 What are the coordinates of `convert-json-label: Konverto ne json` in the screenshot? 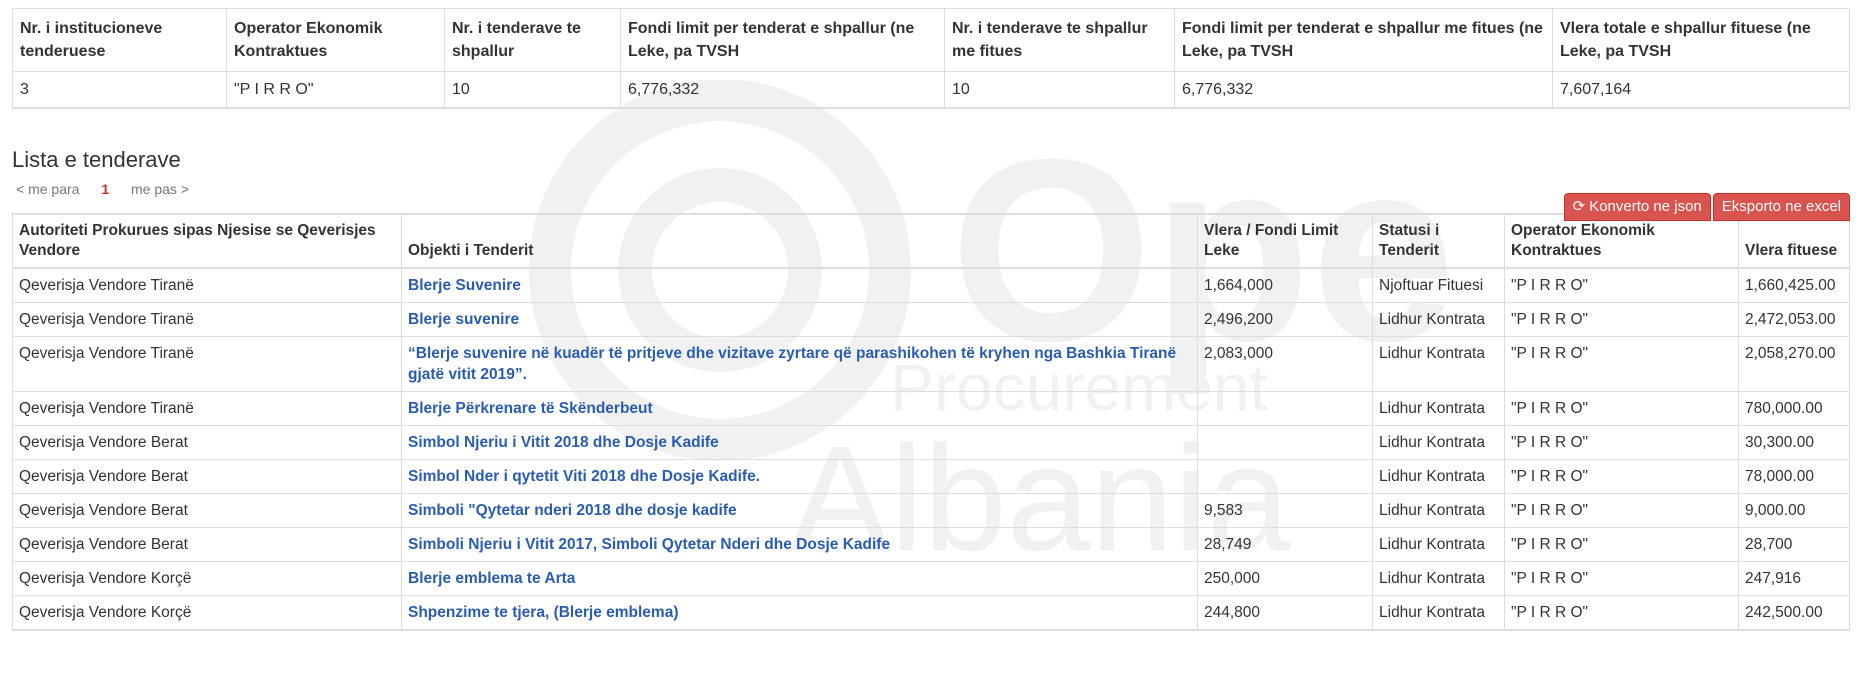 It's located at (1645, 206).